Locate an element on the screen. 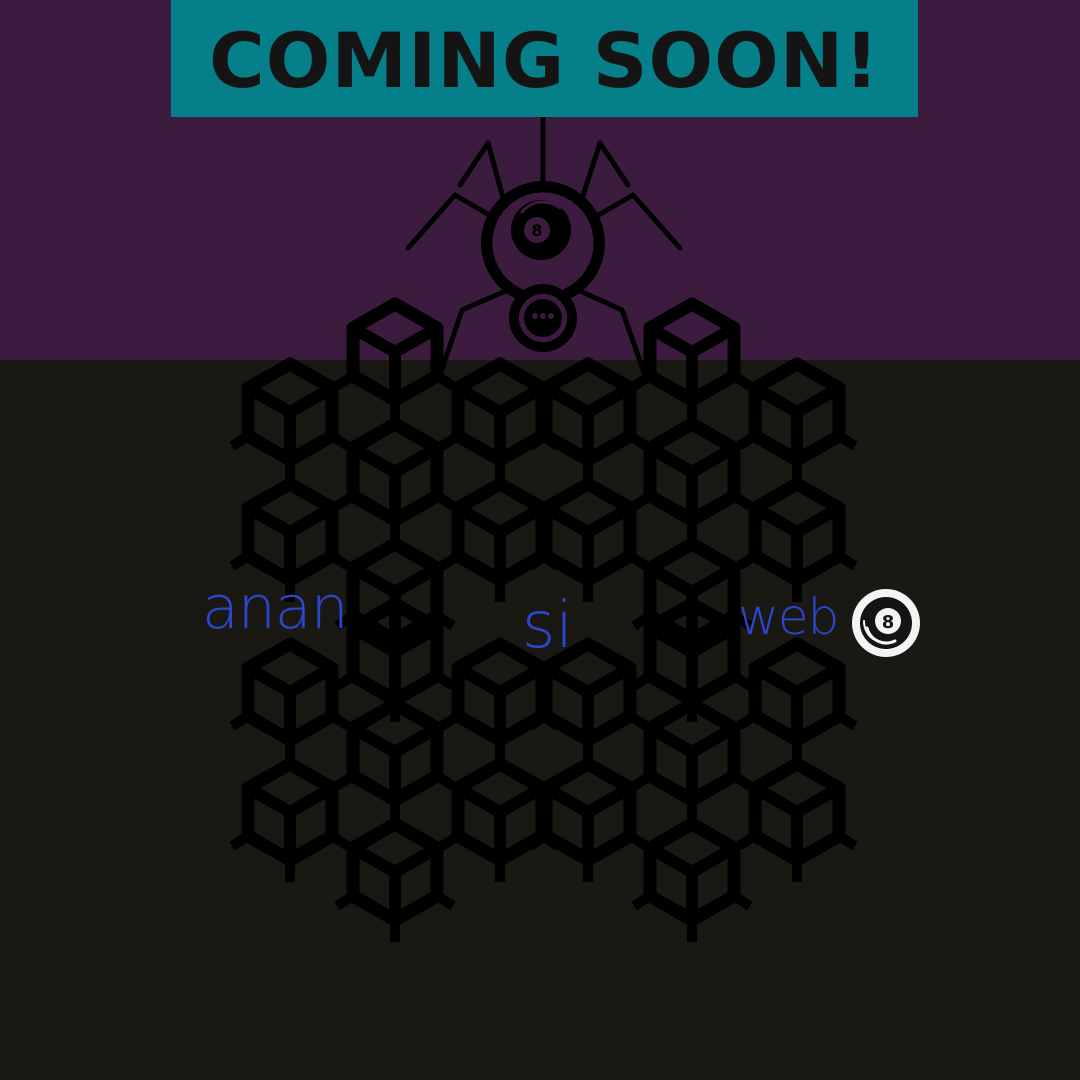 The height and width of the screenshot is (1080, 1080). coming-soon-banner: COMING SOON! is located at coordinates (544, 58).